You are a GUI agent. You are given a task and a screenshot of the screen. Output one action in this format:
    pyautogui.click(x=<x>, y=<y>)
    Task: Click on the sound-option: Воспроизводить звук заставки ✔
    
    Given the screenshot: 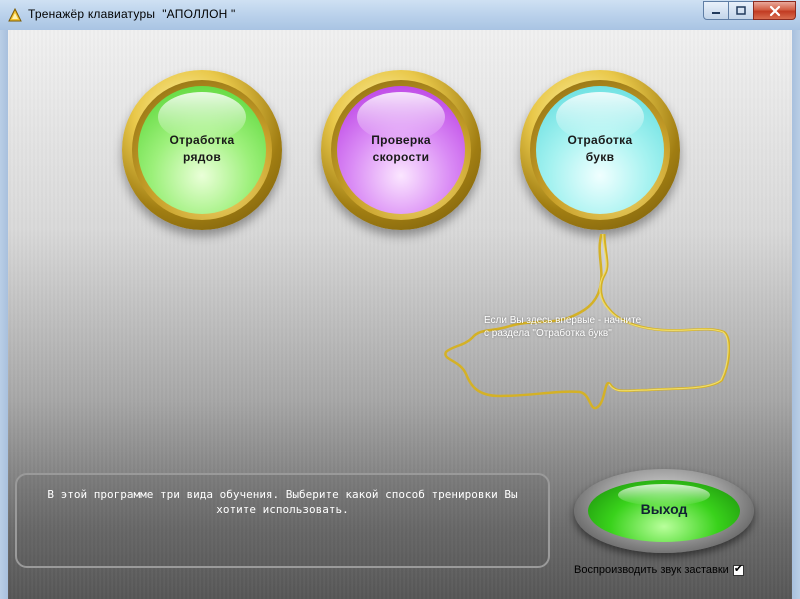 What is the action you would take?
    pyautogui.click(x=659, y=570)
    